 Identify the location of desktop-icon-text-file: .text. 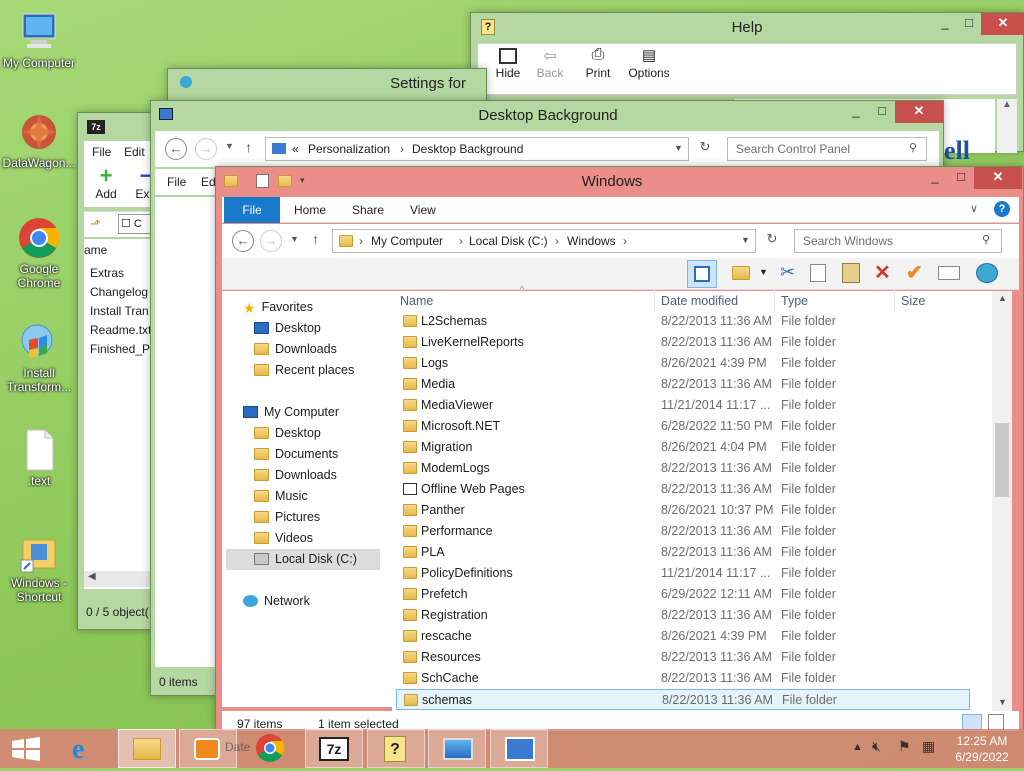
(39, 458).